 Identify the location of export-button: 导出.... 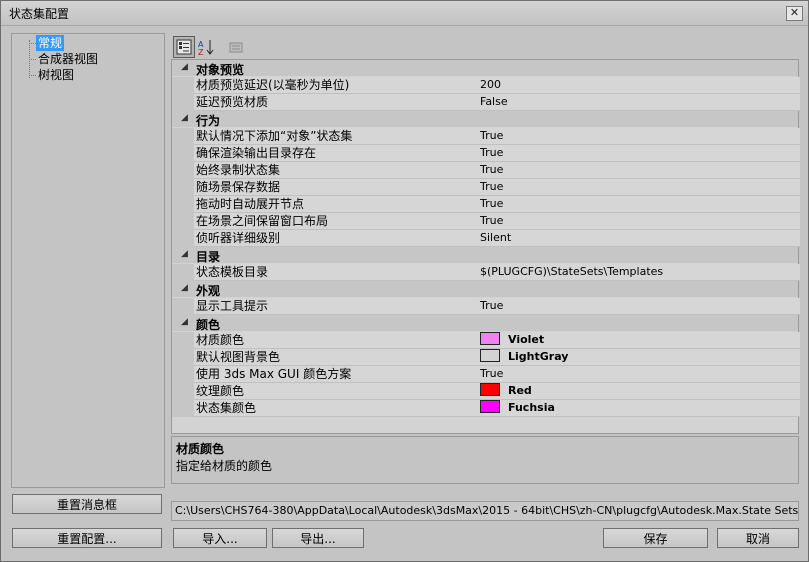
(318, 538).